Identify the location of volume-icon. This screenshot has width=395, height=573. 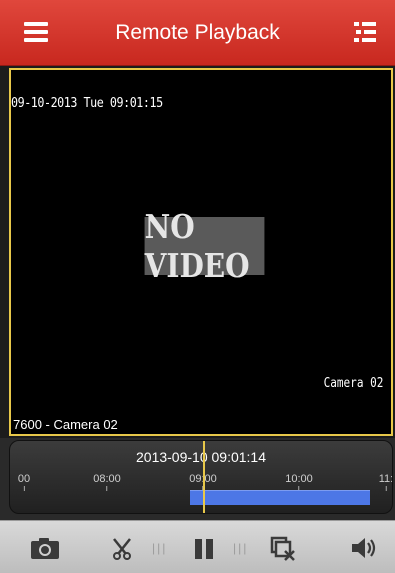
(364, 550).